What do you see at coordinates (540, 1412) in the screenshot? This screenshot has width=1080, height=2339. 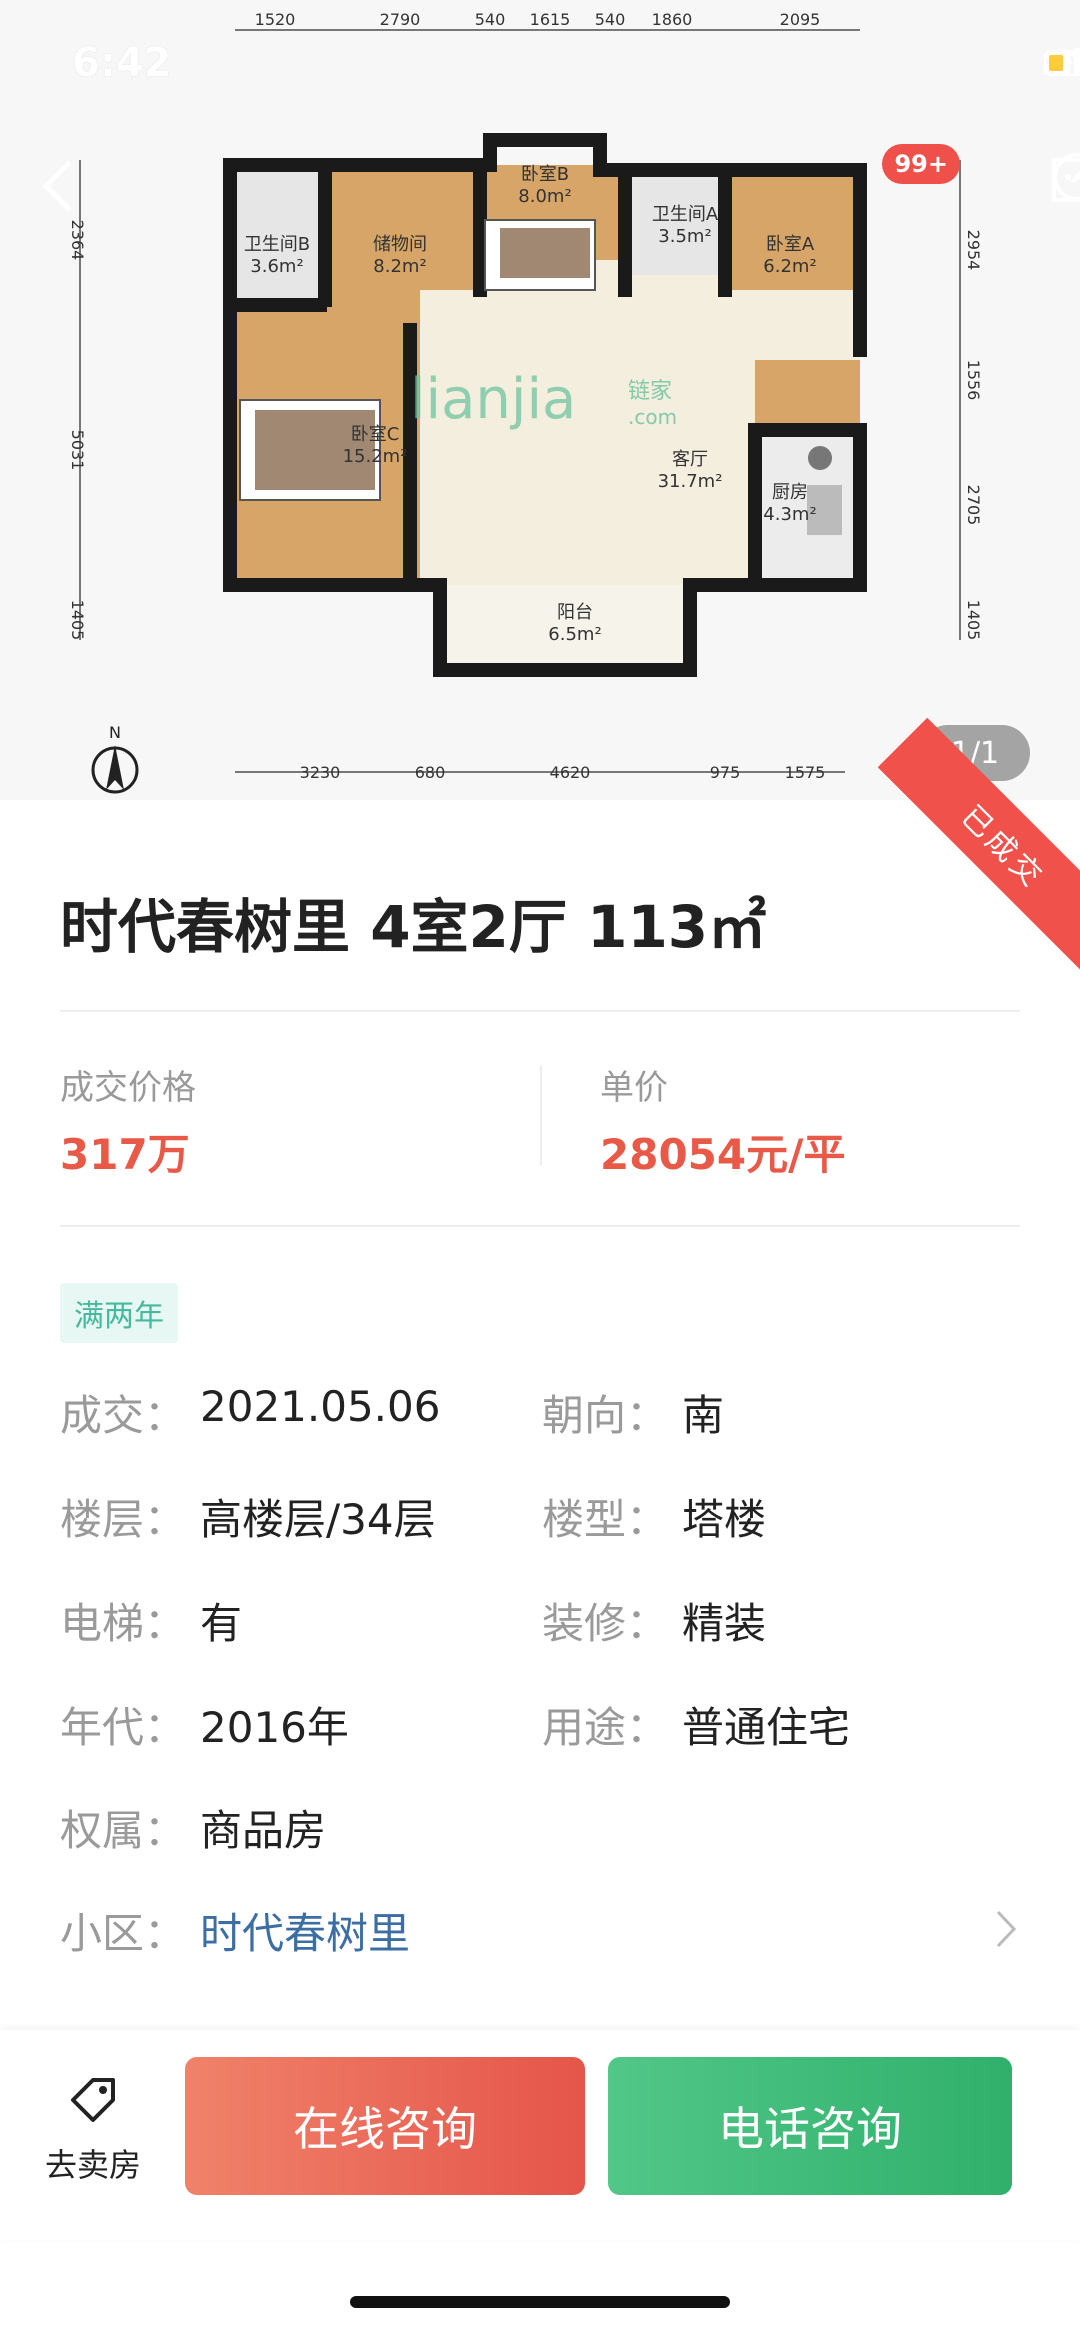 I see `info-row: 成交： 2021.05.06 朝向： 南` at bounding box center [540, 1412].